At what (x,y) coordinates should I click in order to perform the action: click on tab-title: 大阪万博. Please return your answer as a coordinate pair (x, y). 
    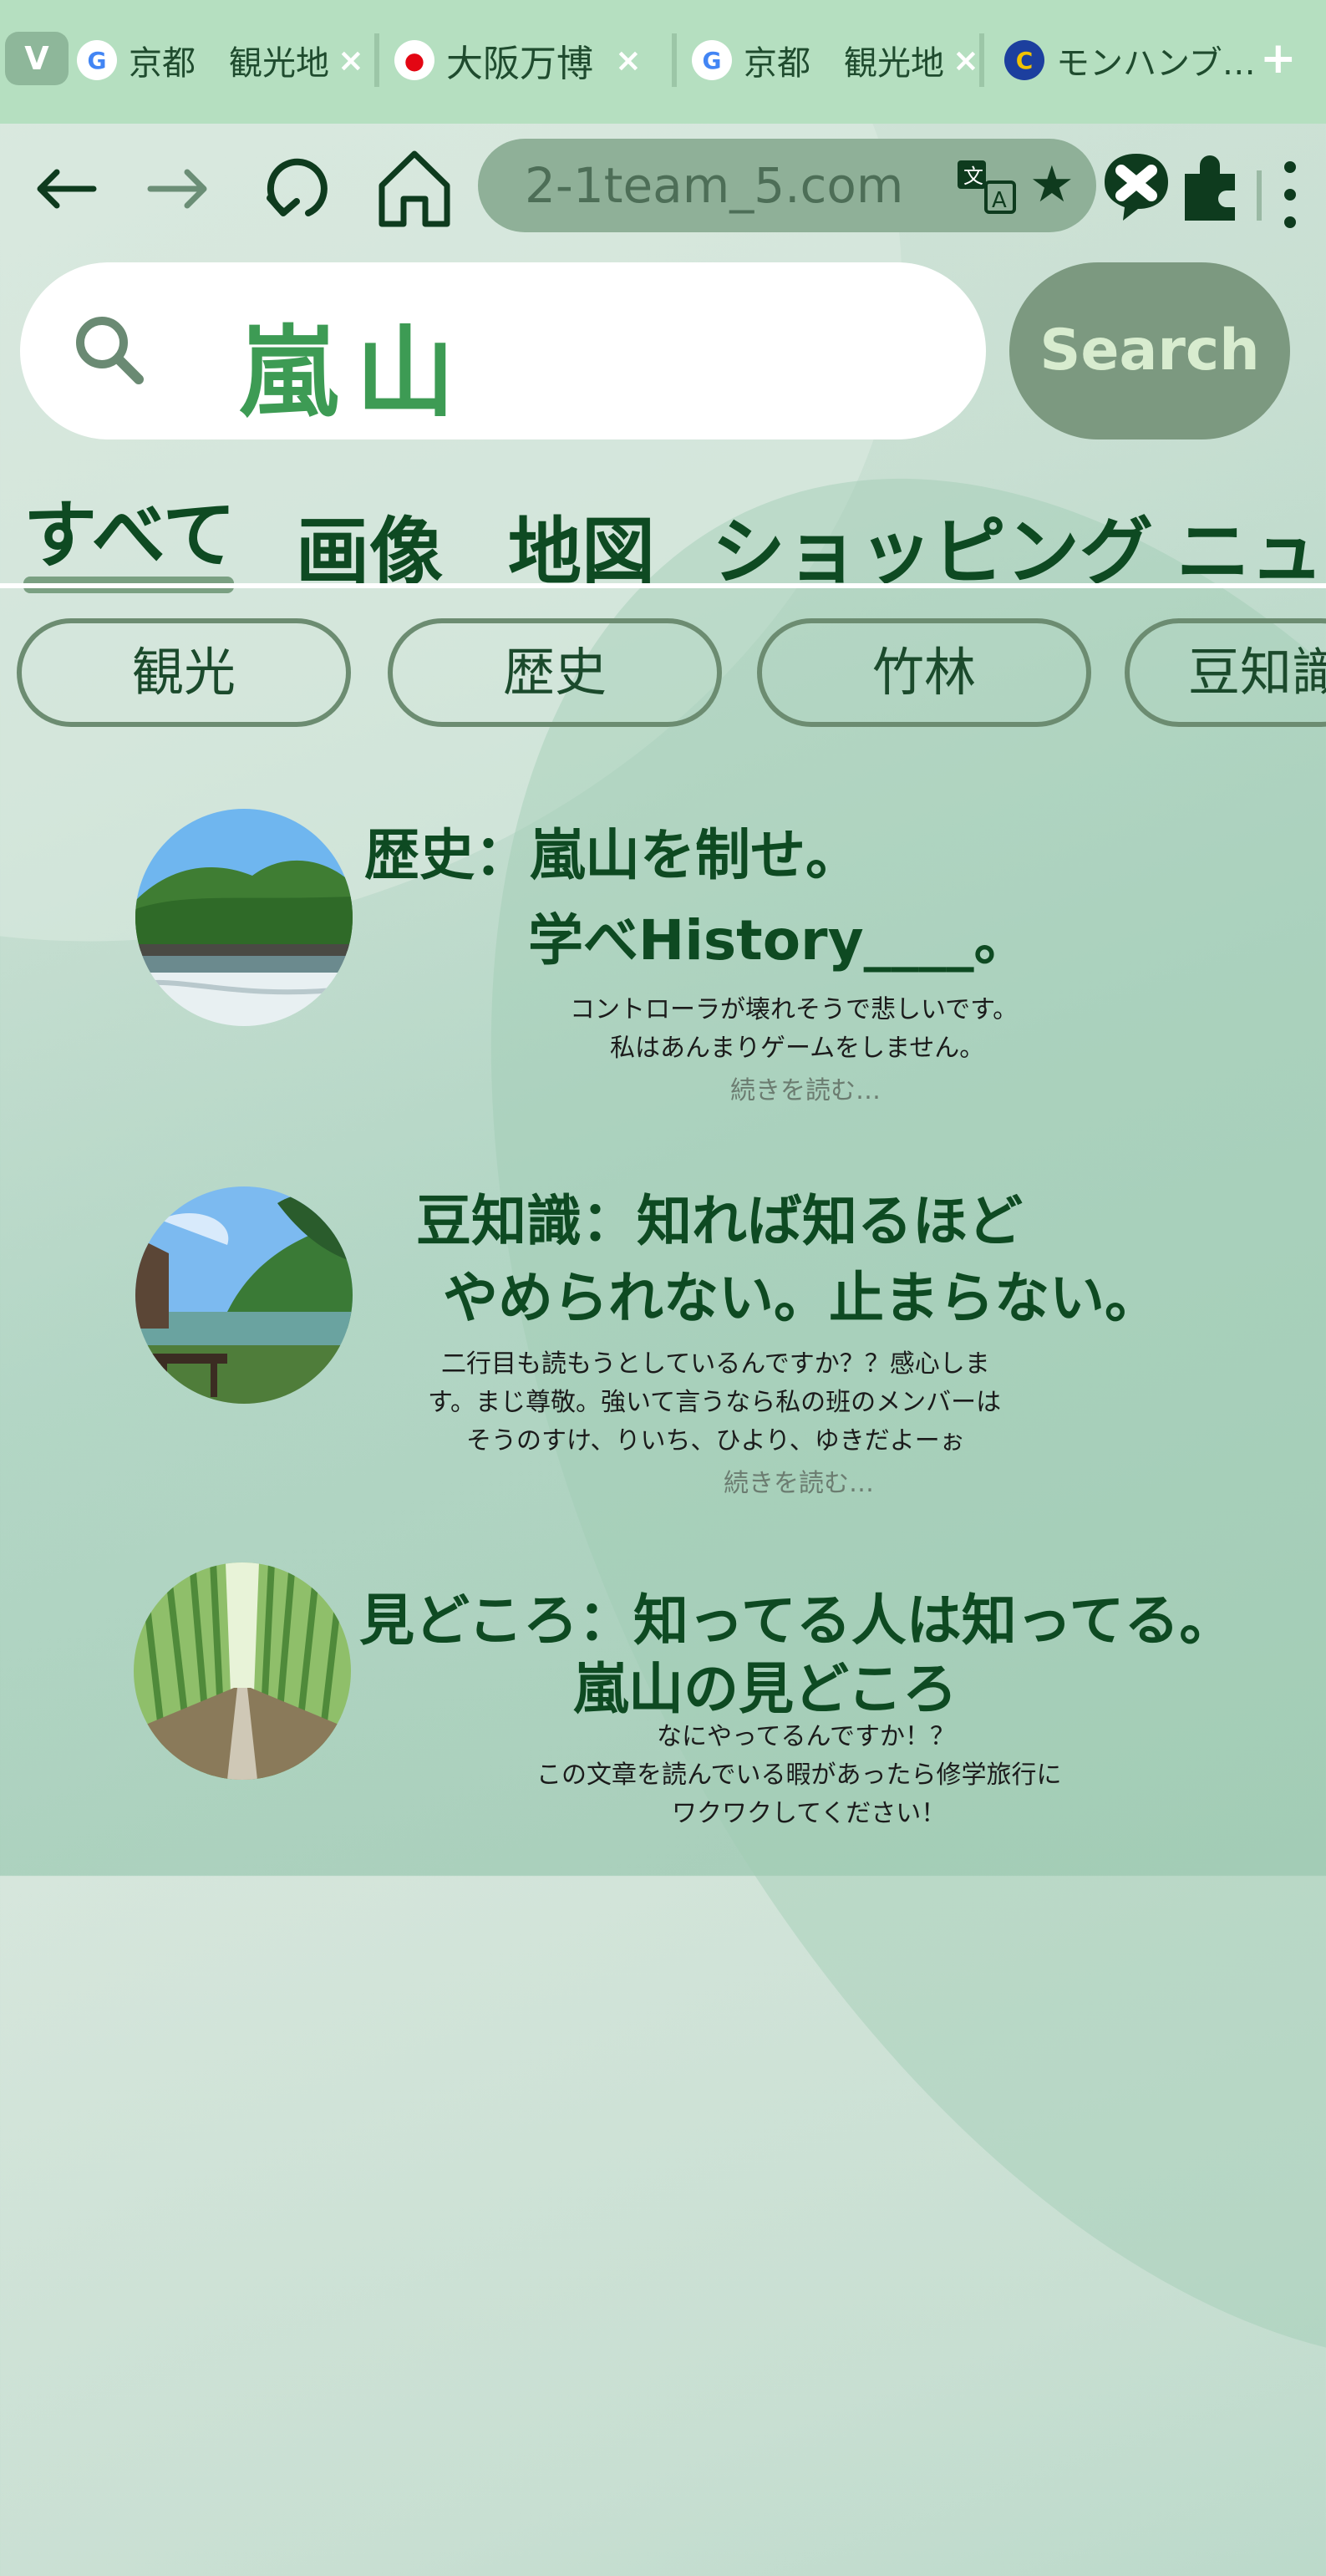
    Looking at the image, I should click on (519, 64).